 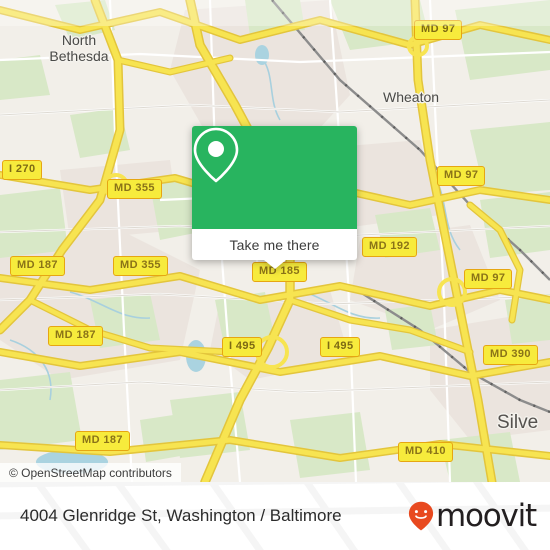 What do you see at coordinates (242, 347) in the screenshot?
I see `road-shield-i-495-west: I 495` at bounding box center [242, 347].